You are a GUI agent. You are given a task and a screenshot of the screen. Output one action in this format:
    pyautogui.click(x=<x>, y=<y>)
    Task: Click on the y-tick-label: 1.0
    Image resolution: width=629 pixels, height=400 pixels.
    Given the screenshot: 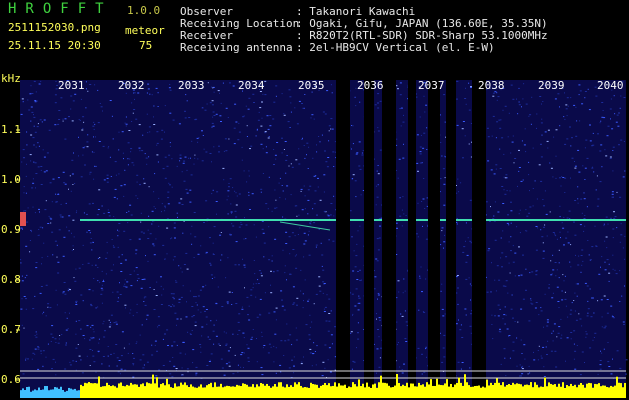 What is the action you would take?
    pyautogui.click(x=11, y=179)
    